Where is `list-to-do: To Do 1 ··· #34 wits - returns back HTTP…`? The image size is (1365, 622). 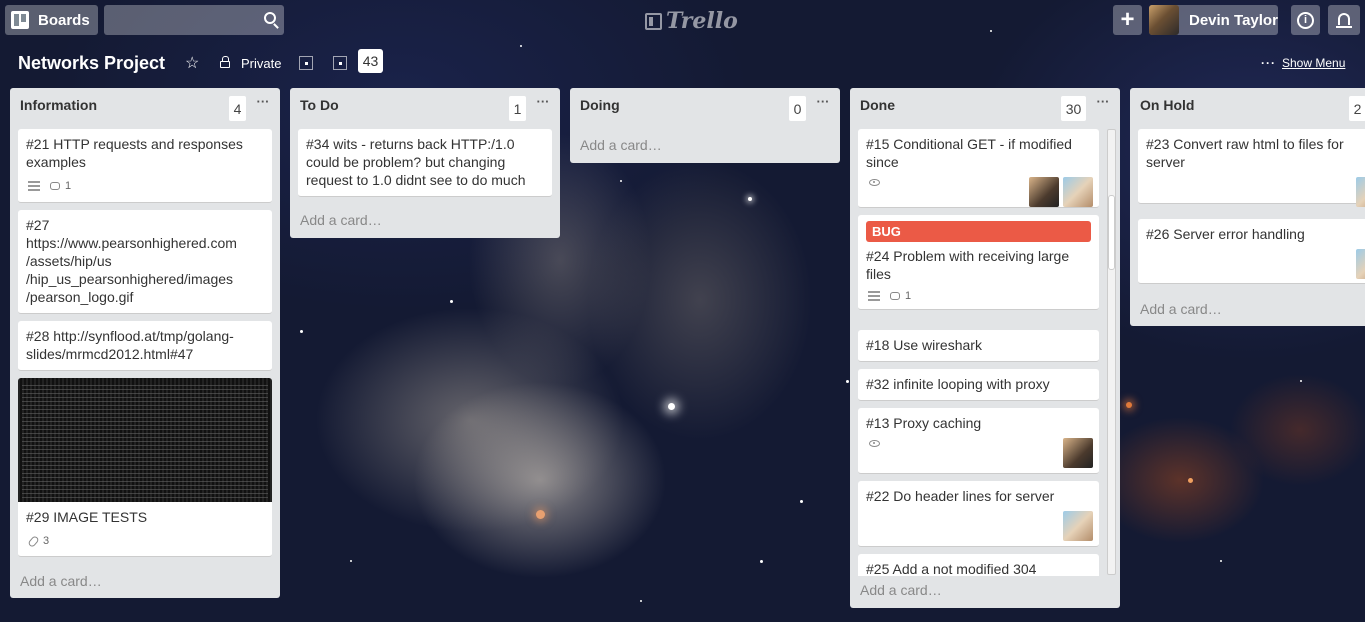
list-to-do: To Do 1 ··· #34 wits - returns back HTTP… is located at coordinates (425, 163).